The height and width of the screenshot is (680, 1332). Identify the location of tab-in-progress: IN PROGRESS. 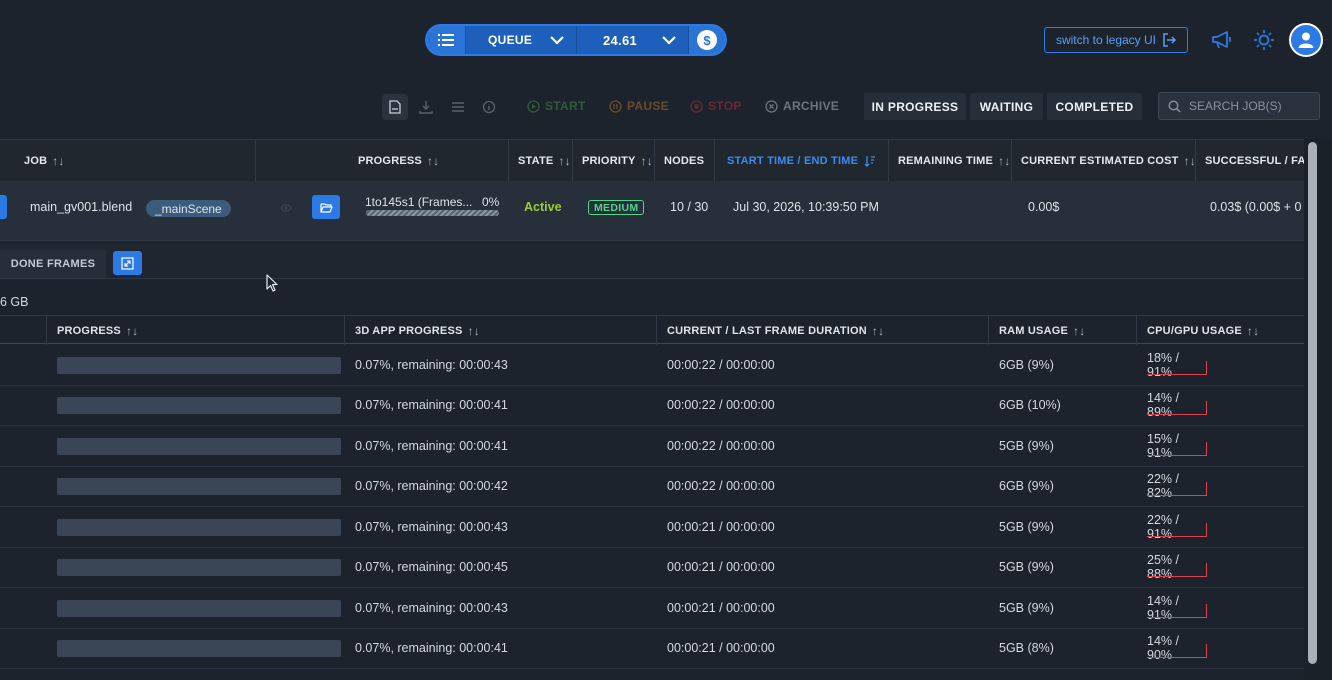
(915, 106).